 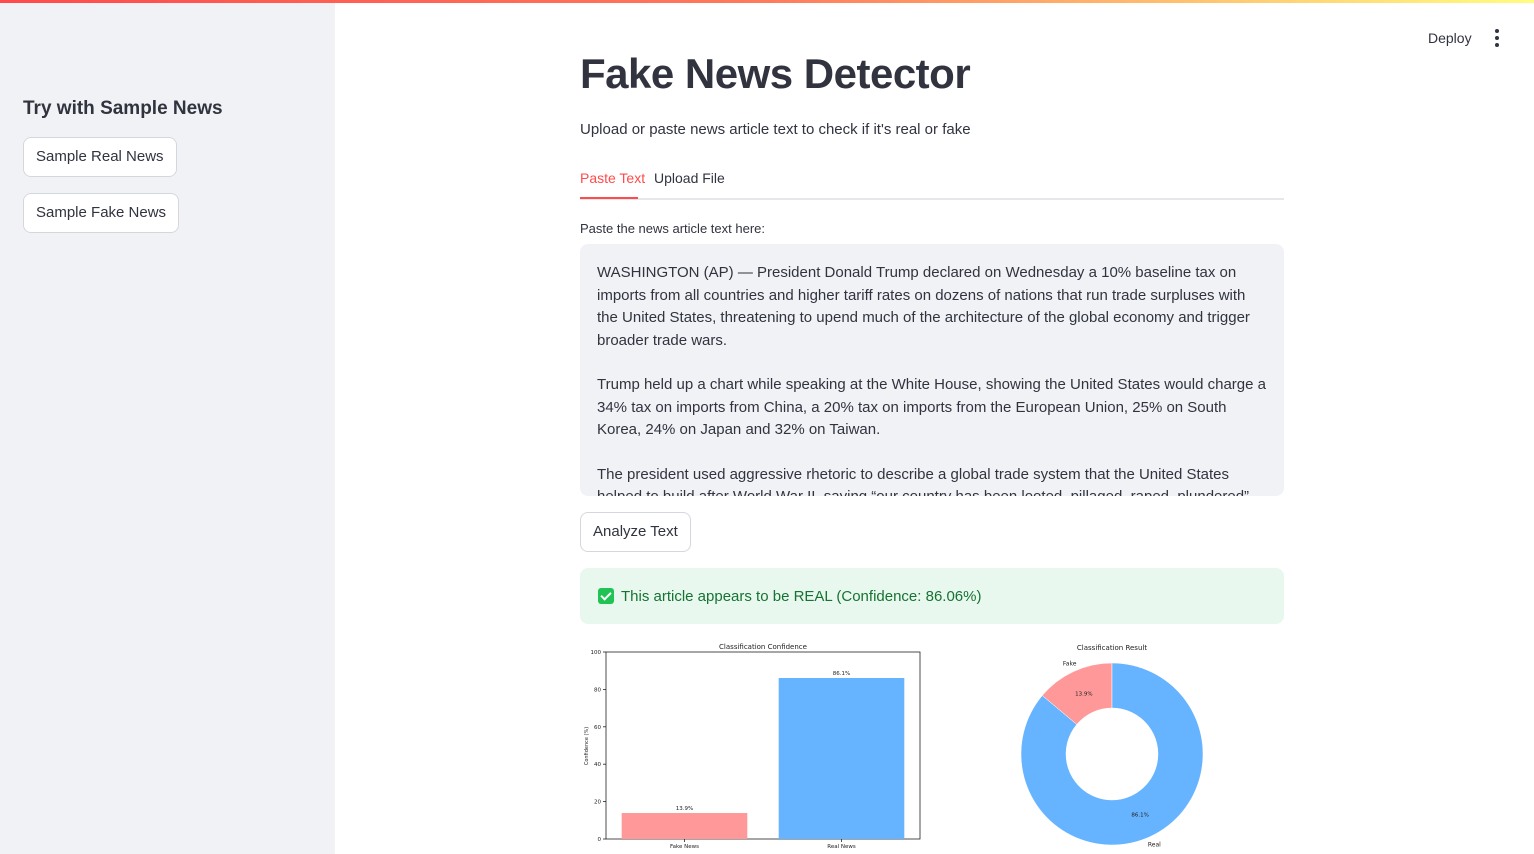 I want to click on sample-real-news-button: Sample Real News, so click(x=100, y=157).